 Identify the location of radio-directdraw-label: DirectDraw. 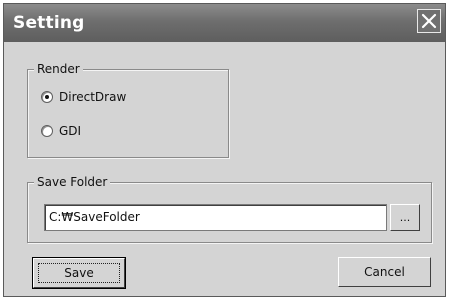
(92, 97).